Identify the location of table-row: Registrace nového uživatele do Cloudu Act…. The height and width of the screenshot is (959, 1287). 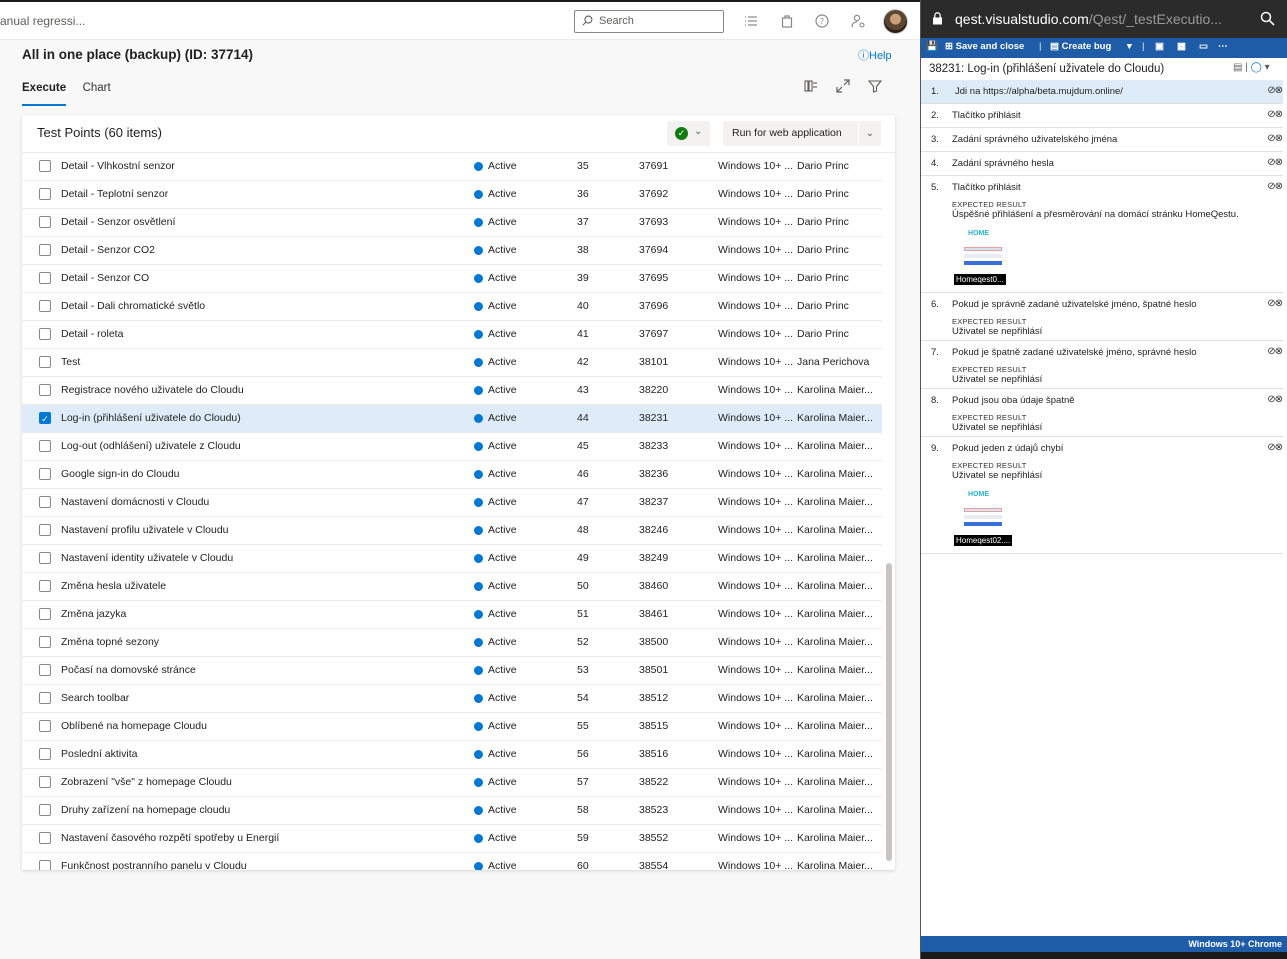
(452, 391).